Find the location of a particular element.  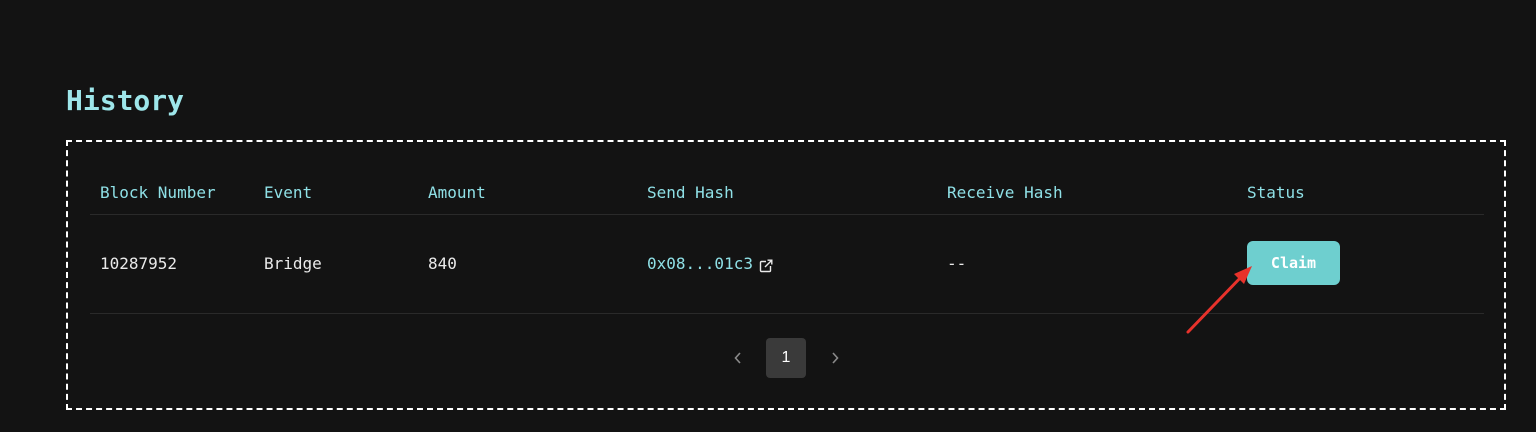

column-header-status: Status is located at coordinates (1276, 192).